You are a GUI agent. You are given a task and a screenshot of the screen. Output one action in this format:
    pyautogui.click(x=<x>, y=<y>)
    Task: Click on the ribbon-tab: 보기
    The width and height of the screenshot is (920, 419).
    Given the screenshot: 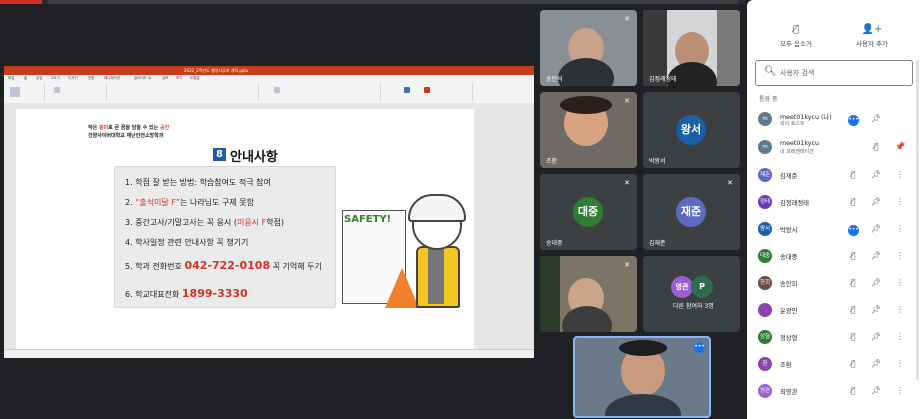 What is the action you would take?
    pyautogui.click(x=179, y=78)
    